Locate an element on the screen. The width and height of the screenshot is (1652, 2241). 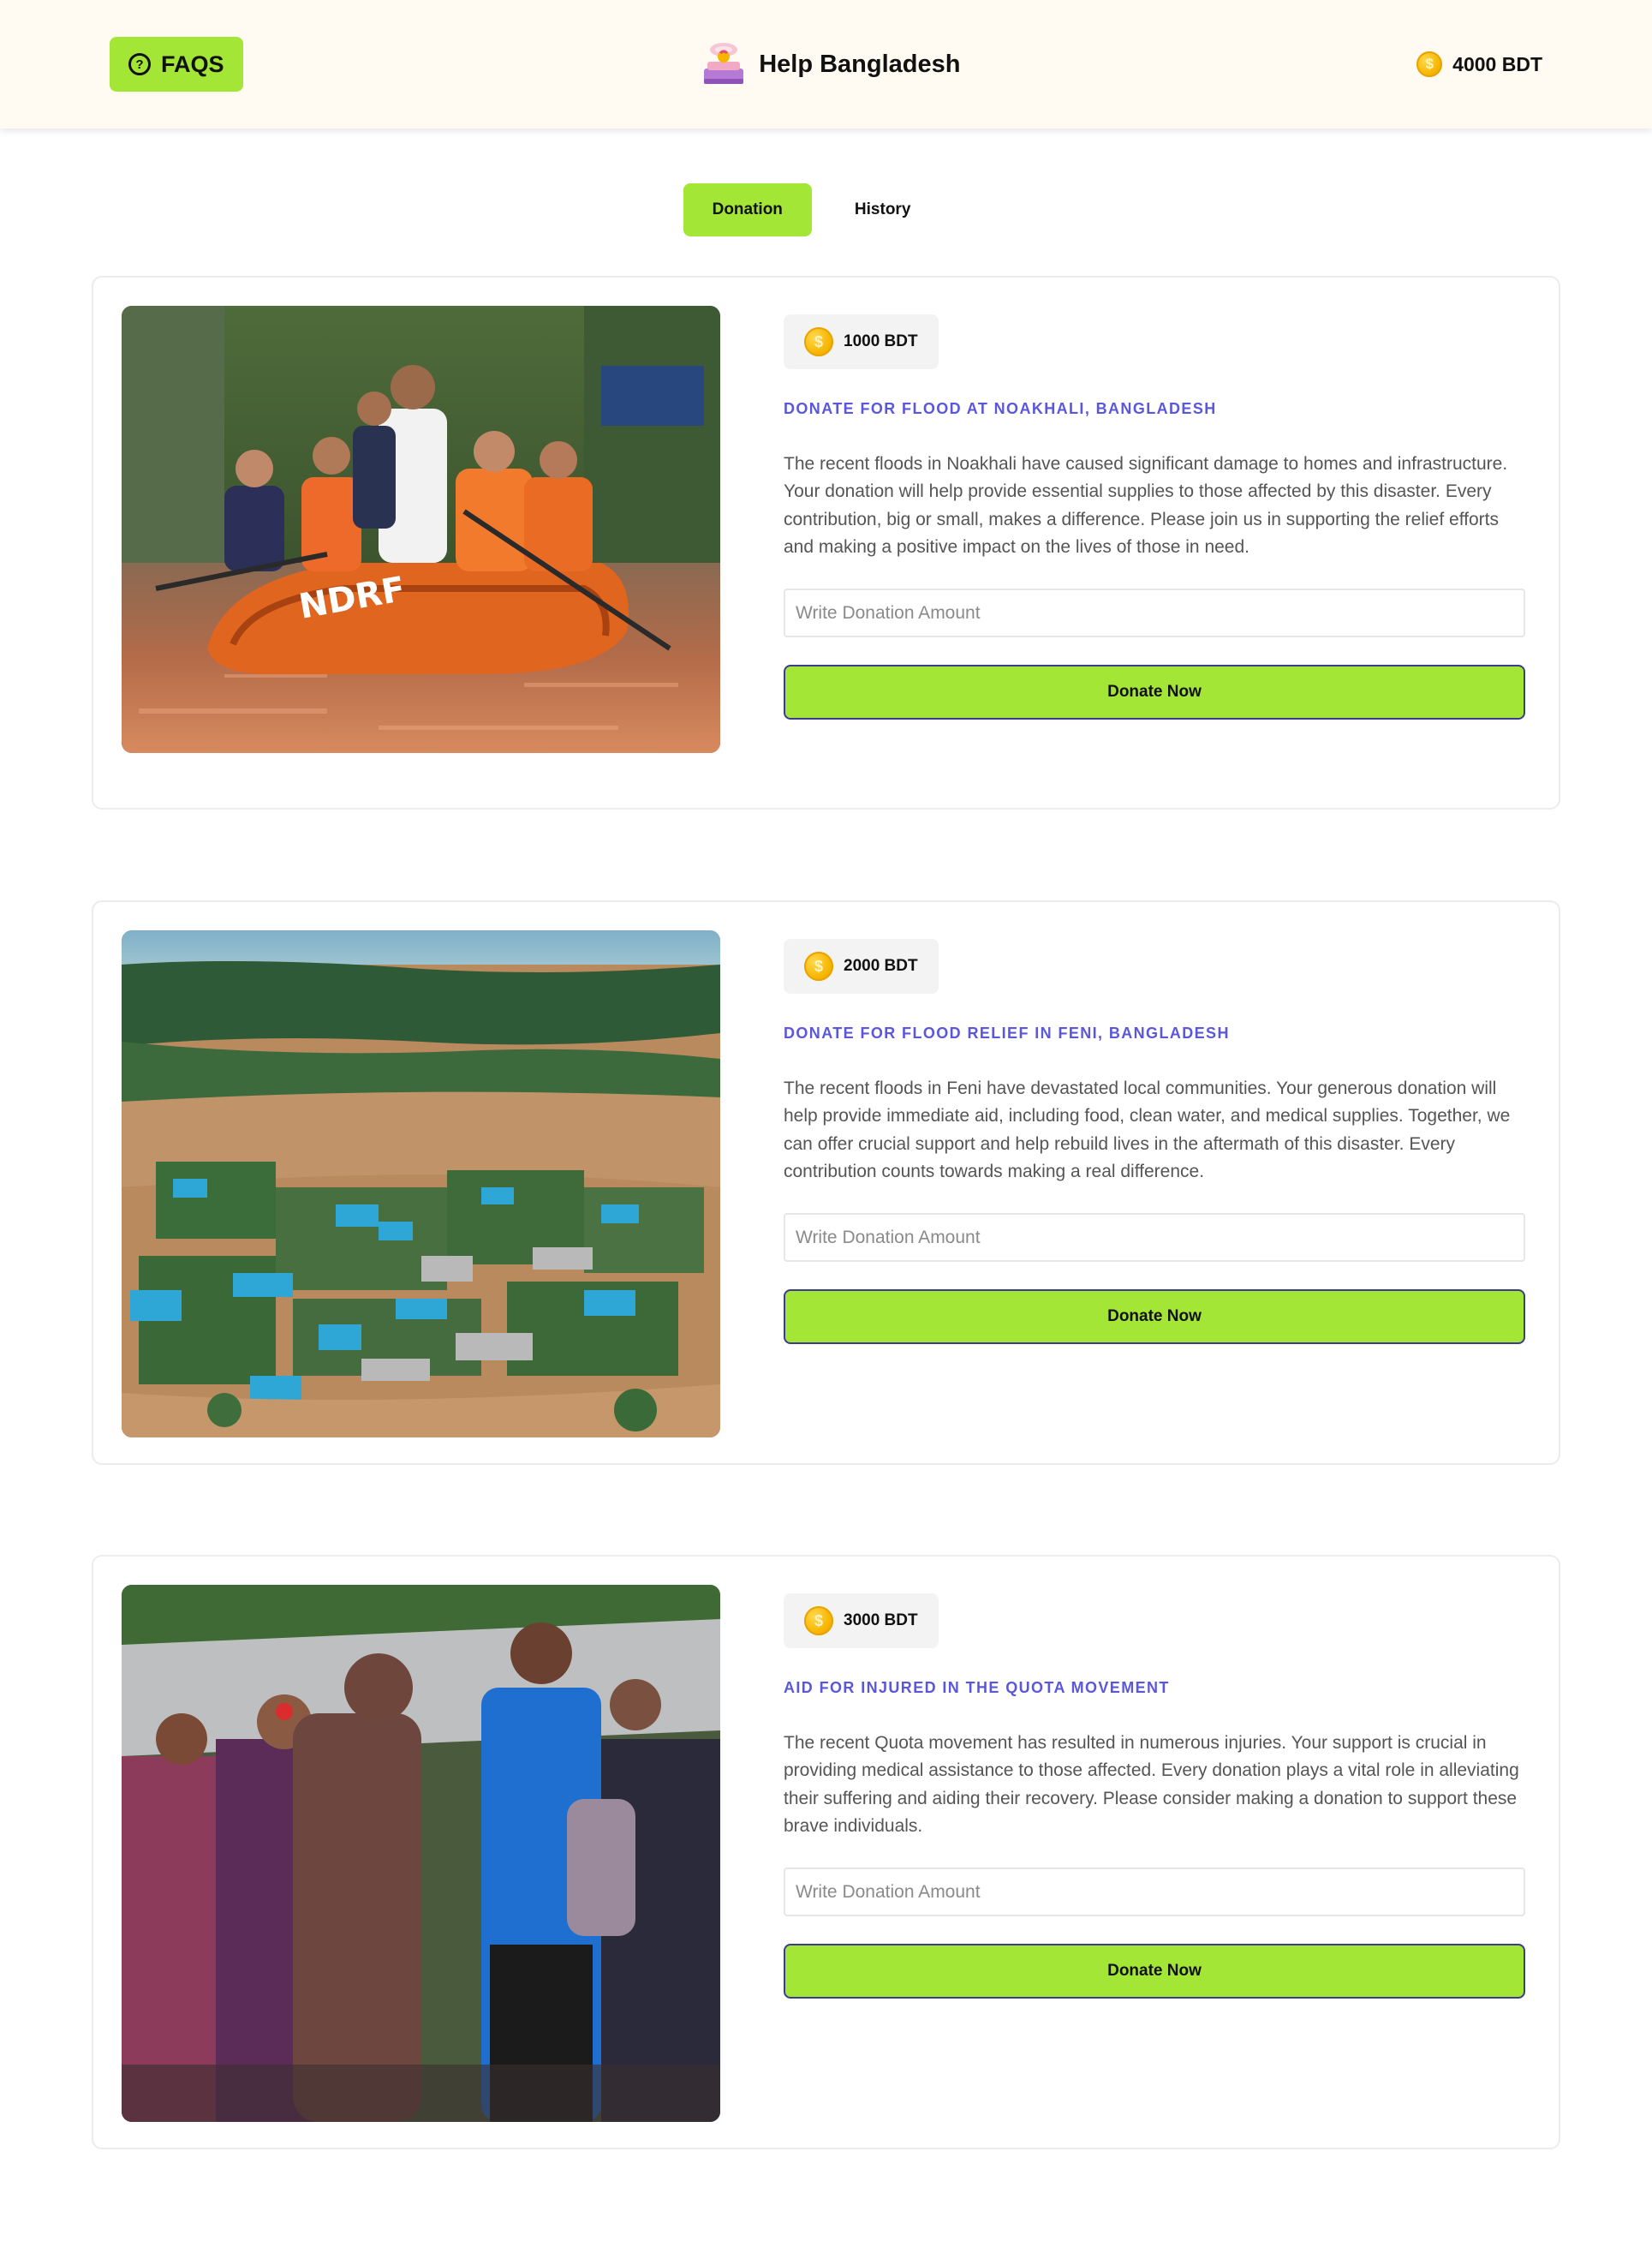
tab-history: History is located at coordinates (882, 209).